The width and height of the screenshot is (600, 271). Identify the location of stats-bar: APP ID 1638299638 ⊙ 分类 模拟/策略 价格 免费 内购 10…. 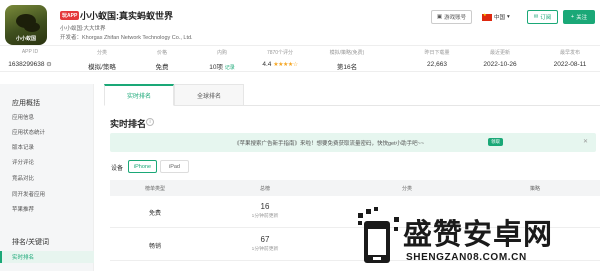
(300, 58).